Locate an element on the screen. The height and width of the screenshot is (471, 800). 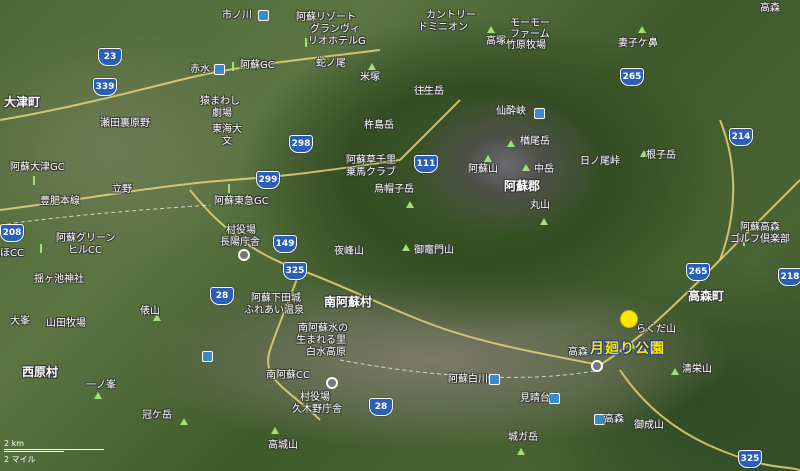
place-label: 村役場 is located at coordinates (315, 397).